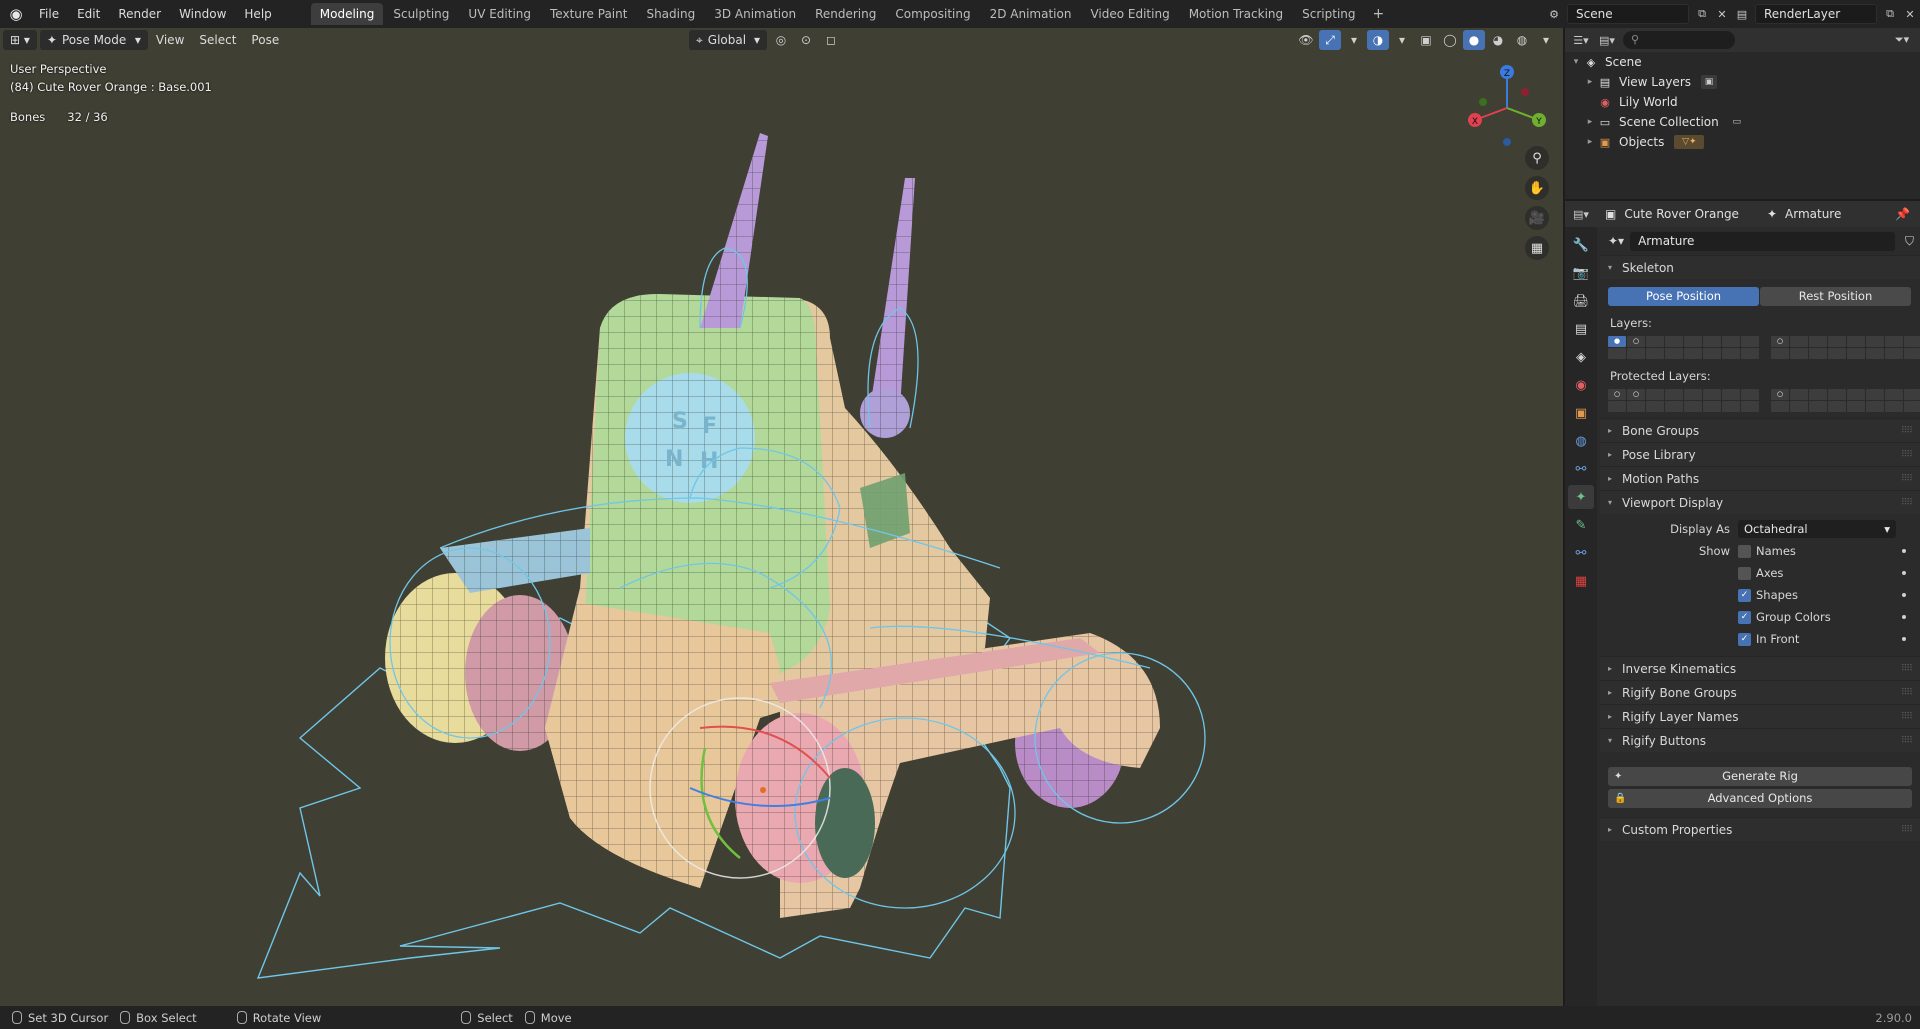 Image resolution: width=1920 pixels, height=1029 pixels. I want to click on armature-name-field: Armature, so click(1762, 241).